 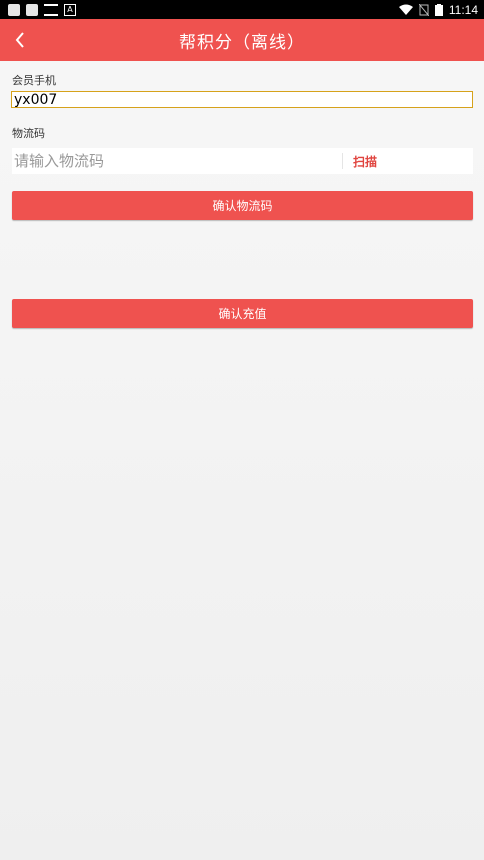 What do you see at coordinates (70, 9) in the screenshot?
I see `a-icon: A` at bounding box center [70, 9].